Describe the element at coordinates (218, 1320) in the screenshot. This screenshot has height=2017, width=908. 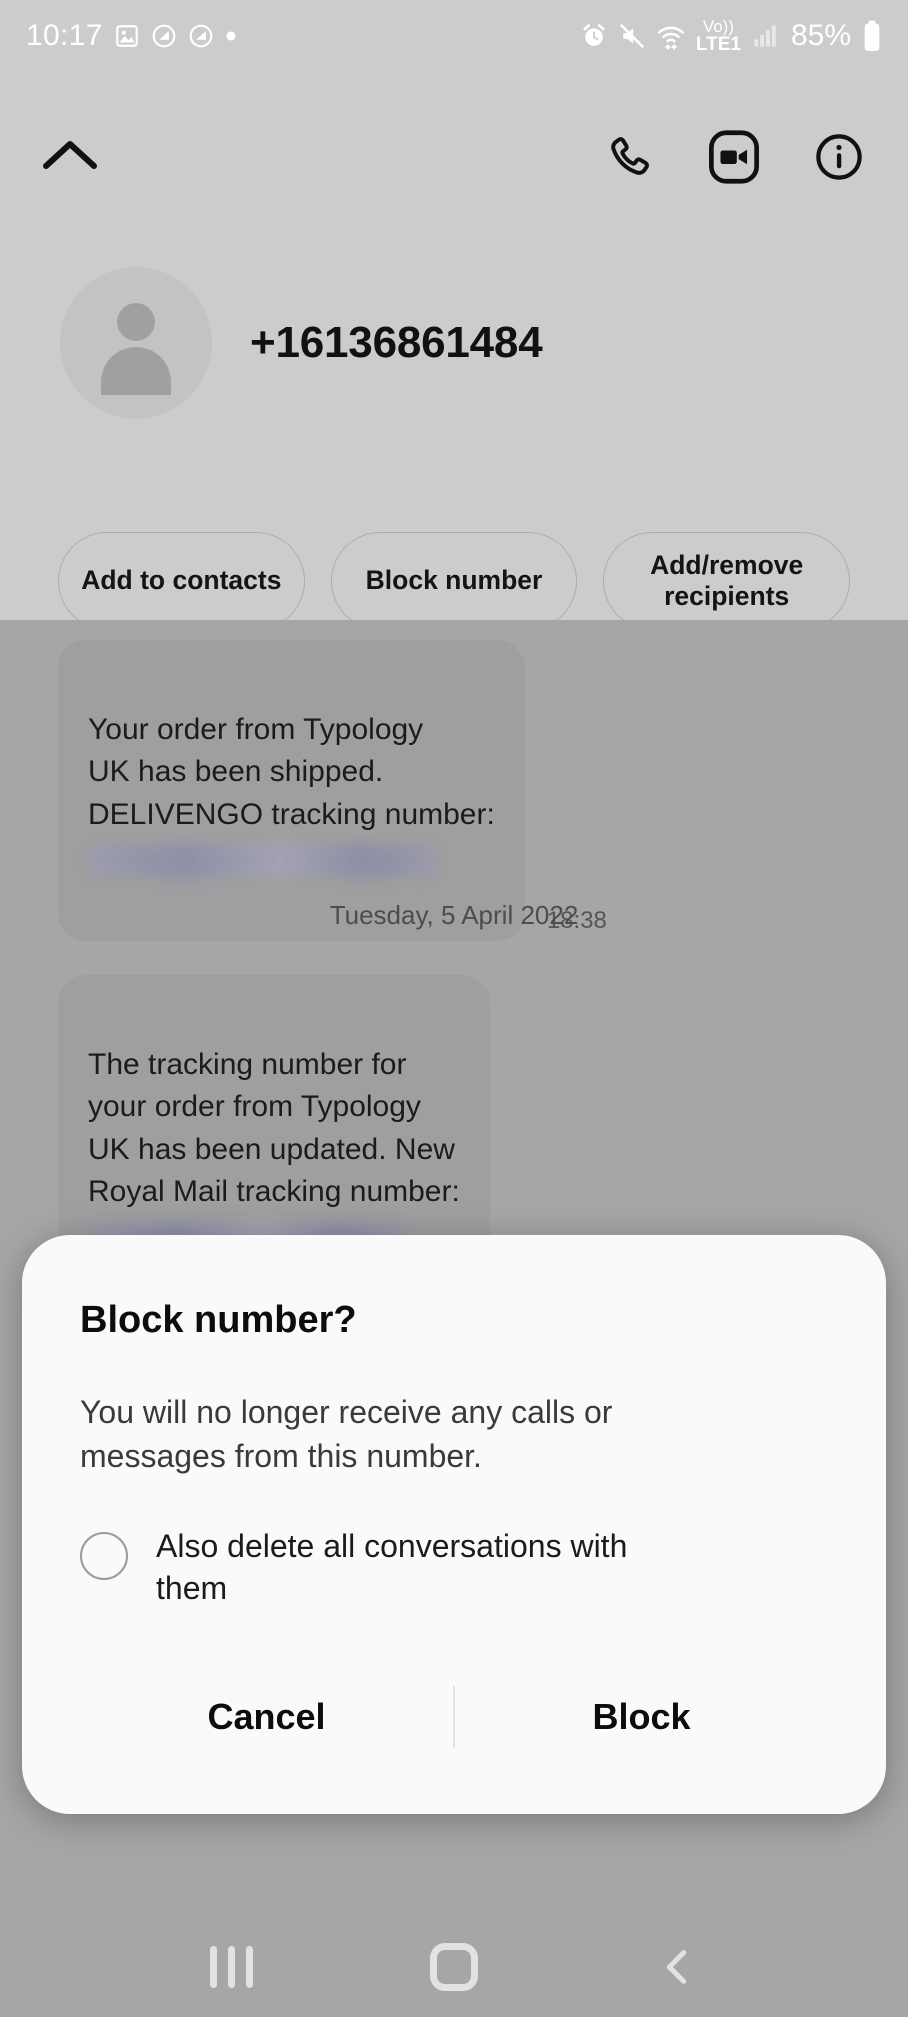
I see `dialog-title: Block number?` at that location.